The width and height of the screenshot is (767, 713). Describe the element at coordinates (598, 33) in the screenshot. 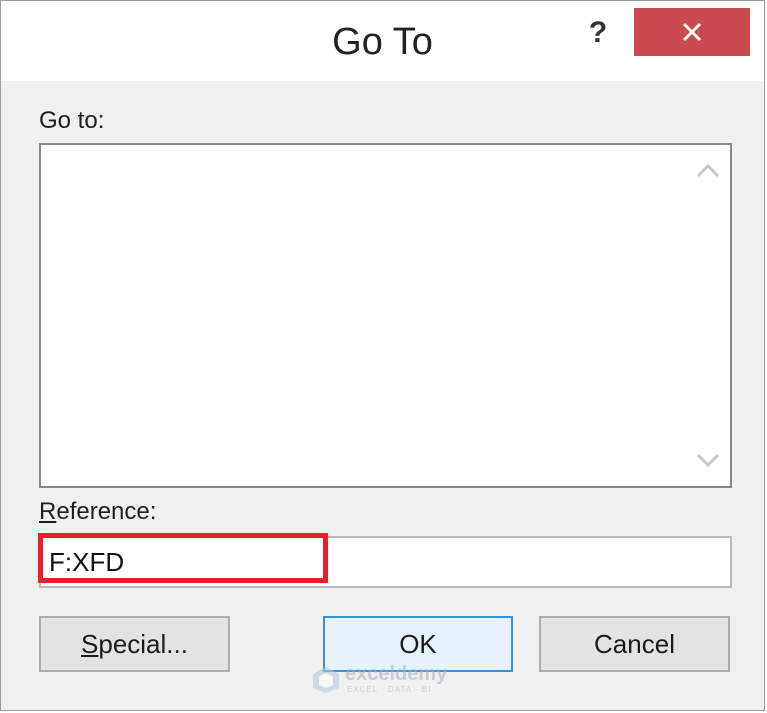

I see `help-button: ?` at that location.